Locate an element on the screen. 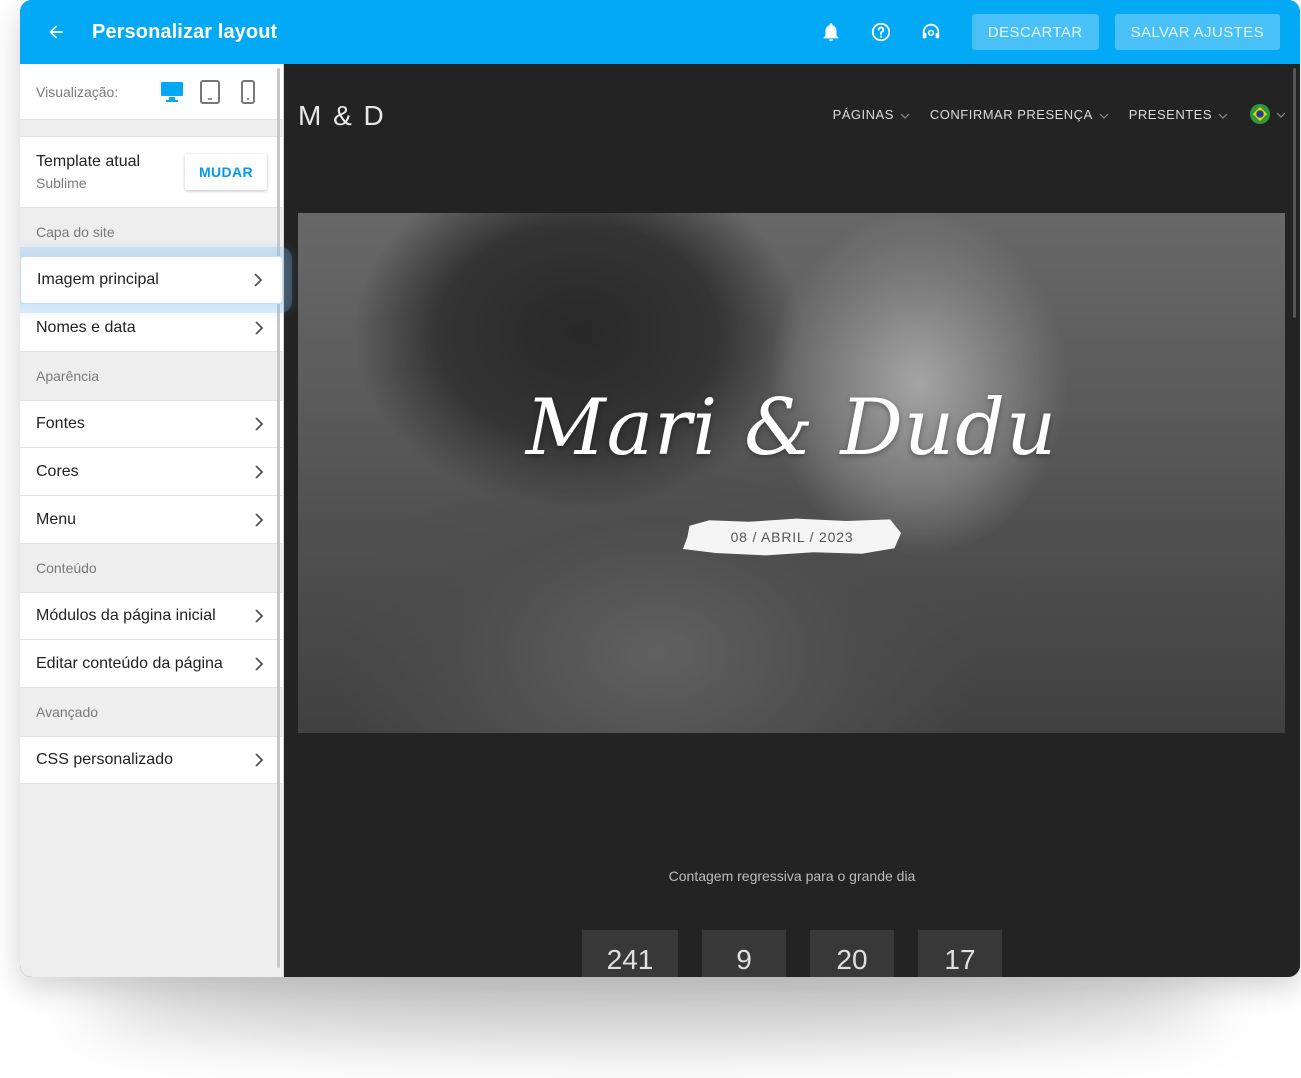  current-template-row: Template atual Sublime MUDAR is located at coordinates (151, 172).